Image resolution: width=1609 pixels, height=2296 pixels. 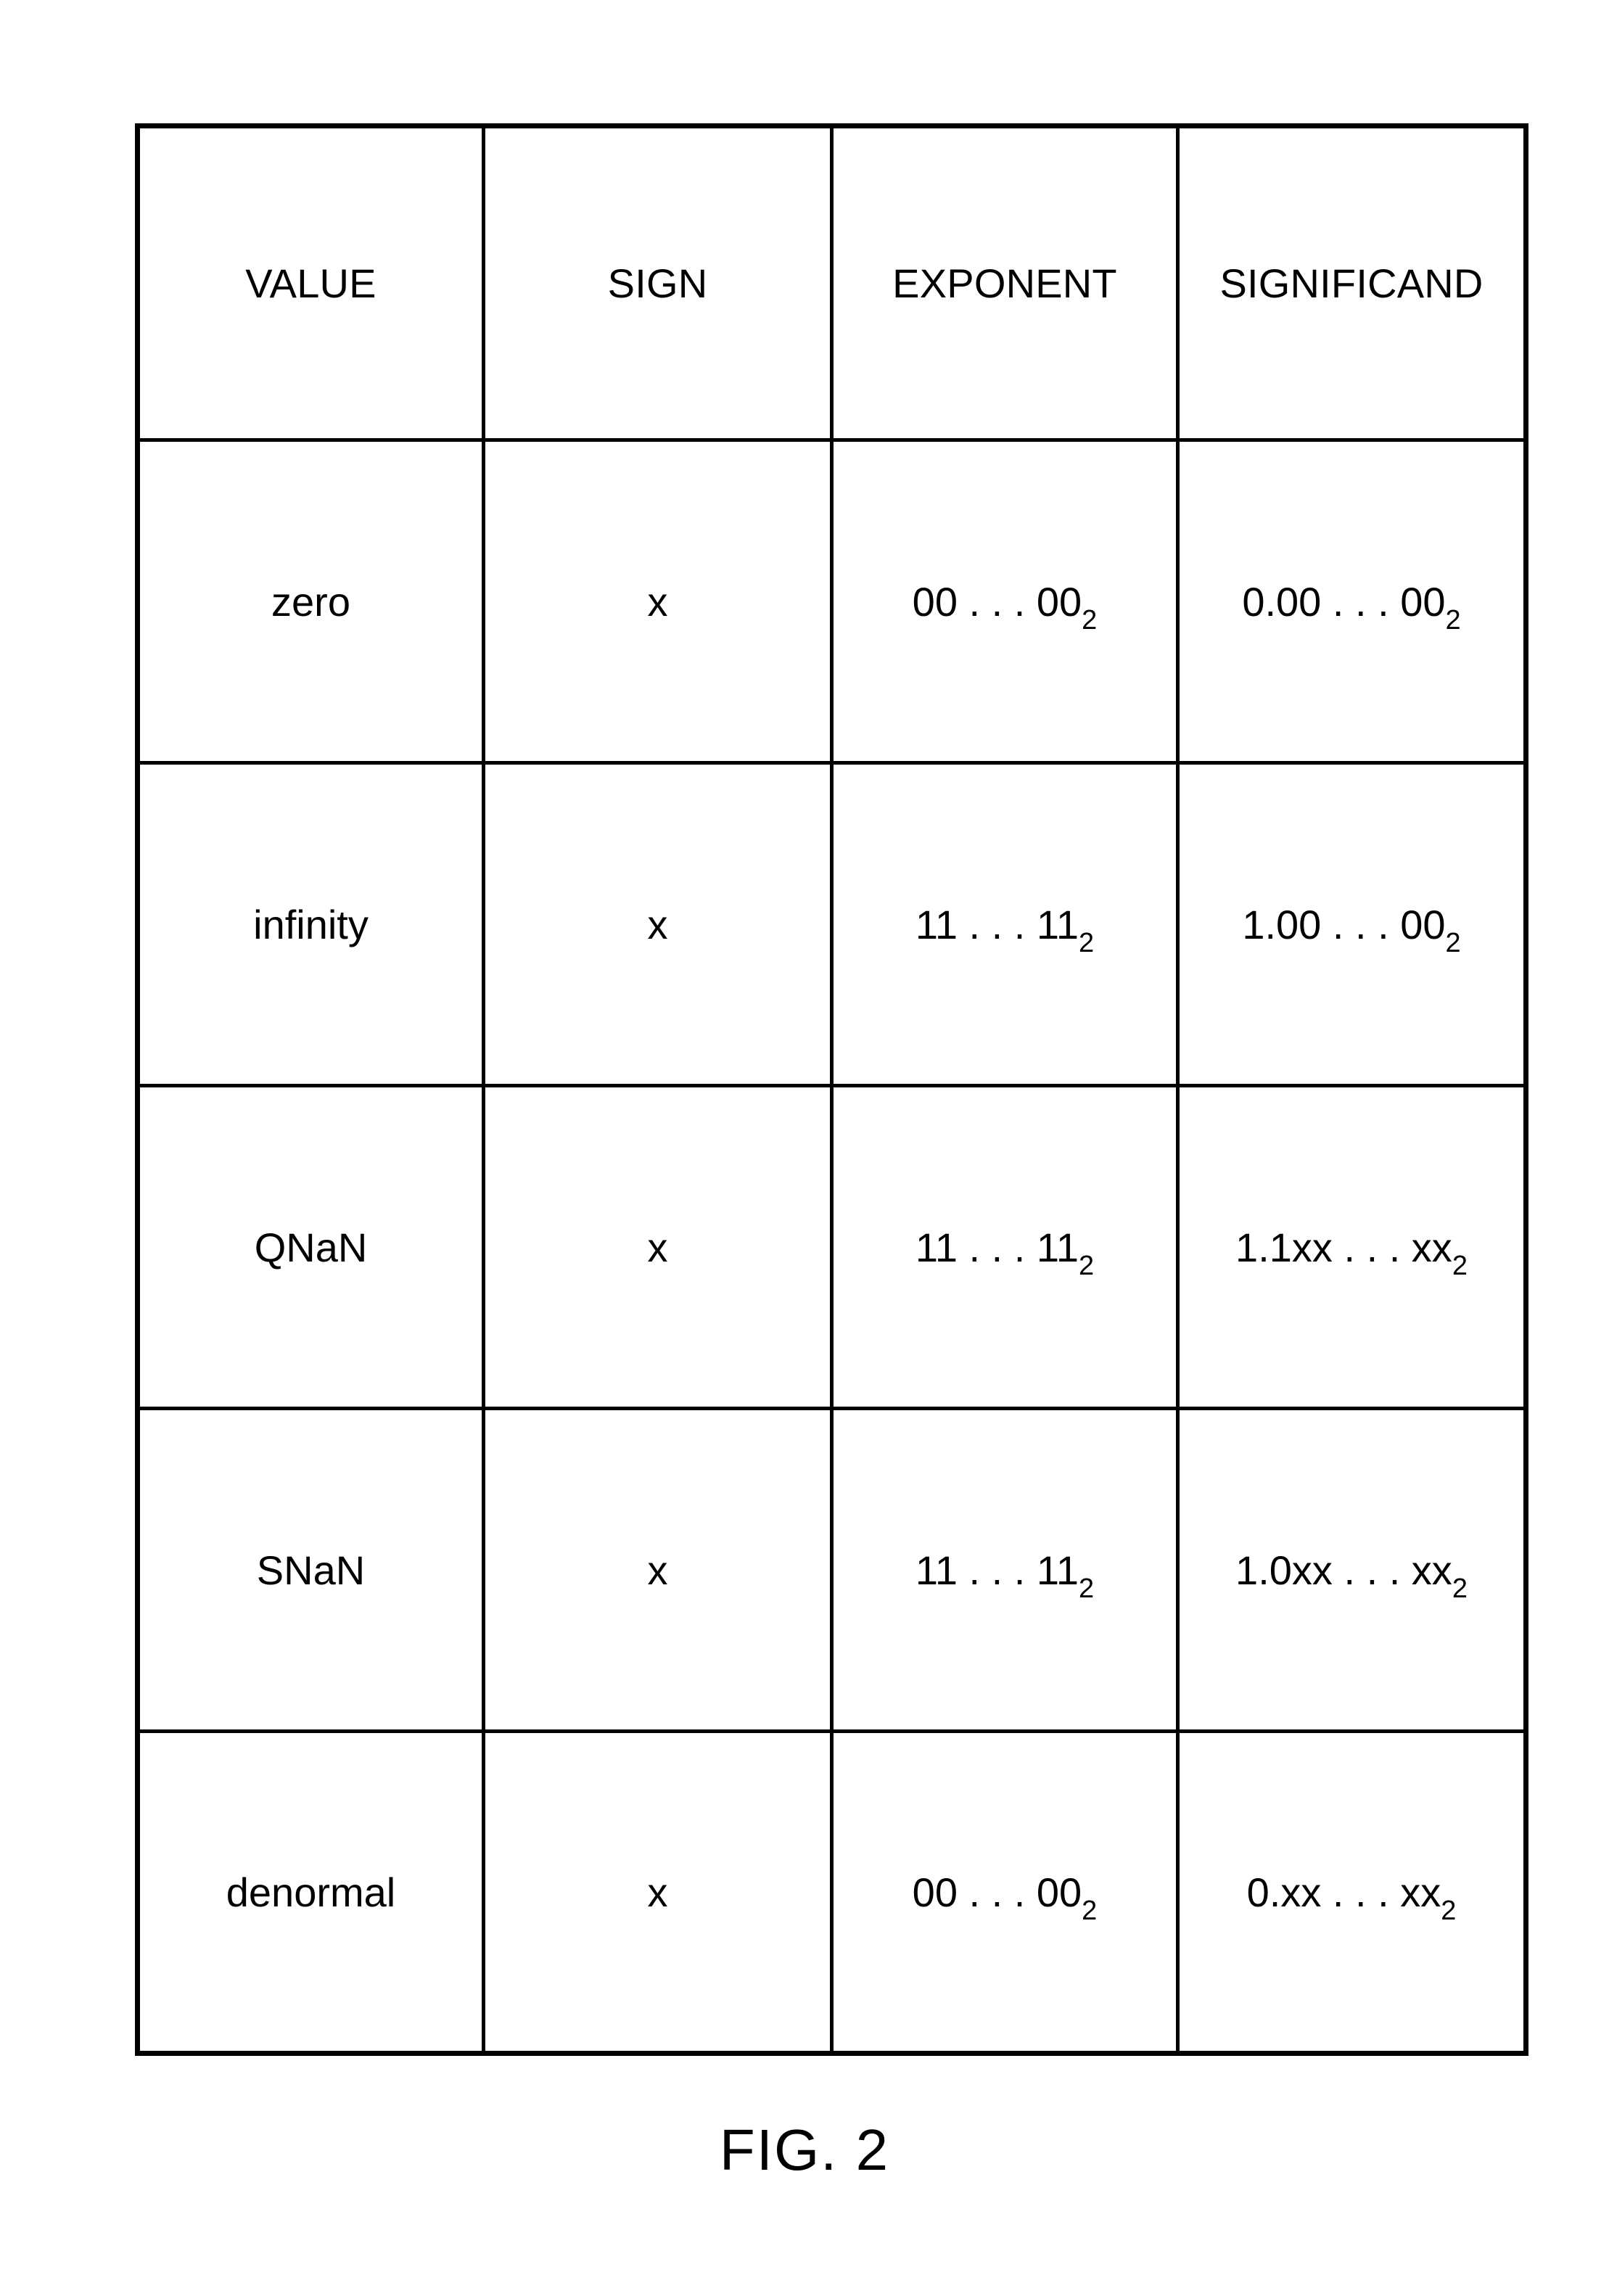 I want to click on table-row: infinity x 11 . . . 112 1.00 . . . 002, so click(x=832, y=924).